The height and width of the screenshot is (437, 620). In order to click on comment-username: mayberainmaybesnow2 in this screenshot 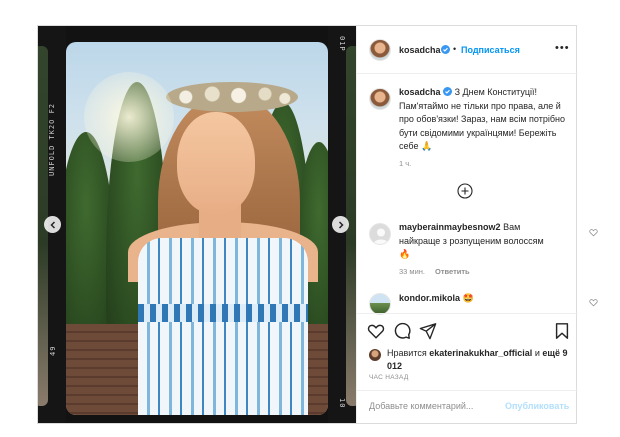, I will do `click(450, 227)`.